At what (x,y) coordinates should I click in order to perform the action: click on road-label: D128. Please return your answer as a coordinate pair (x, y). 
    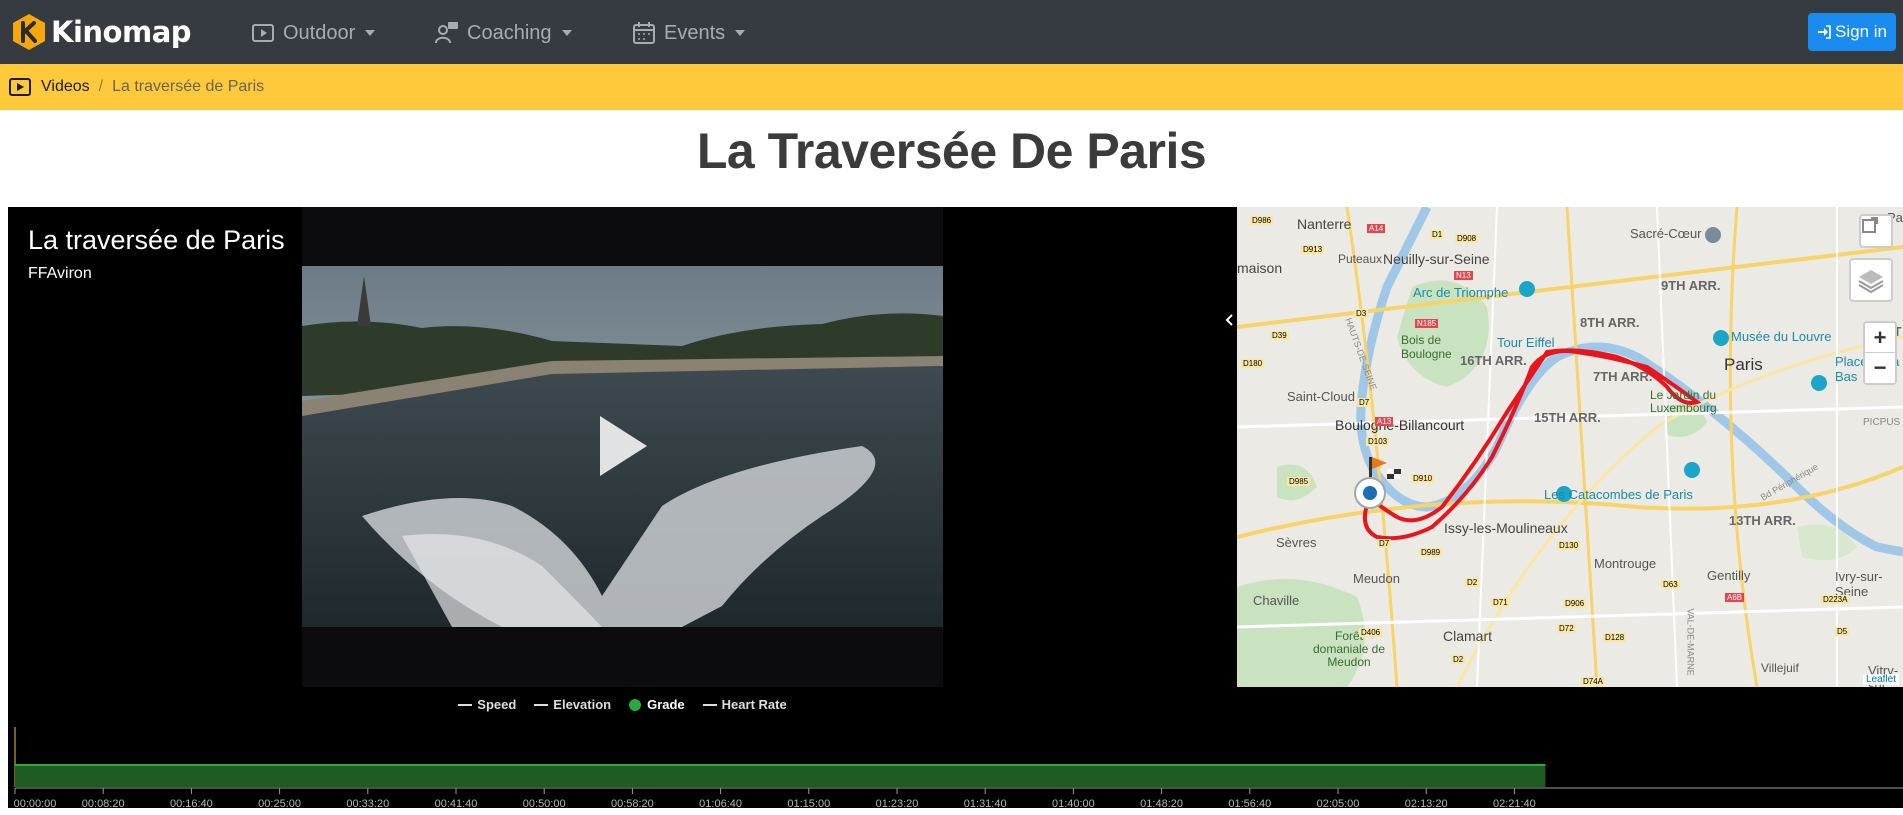
    Looking at the image, I should click on (1615, 637).